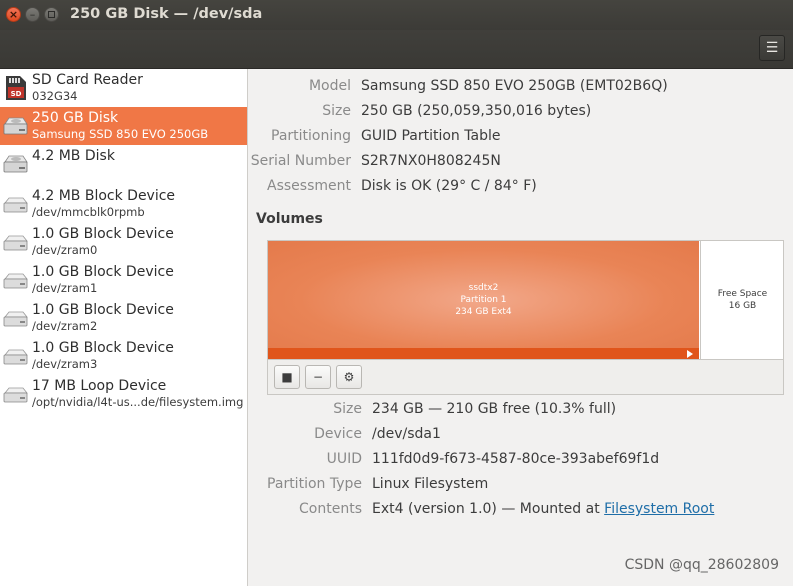  I want to click on minus-icon: −, so click(318, 377).